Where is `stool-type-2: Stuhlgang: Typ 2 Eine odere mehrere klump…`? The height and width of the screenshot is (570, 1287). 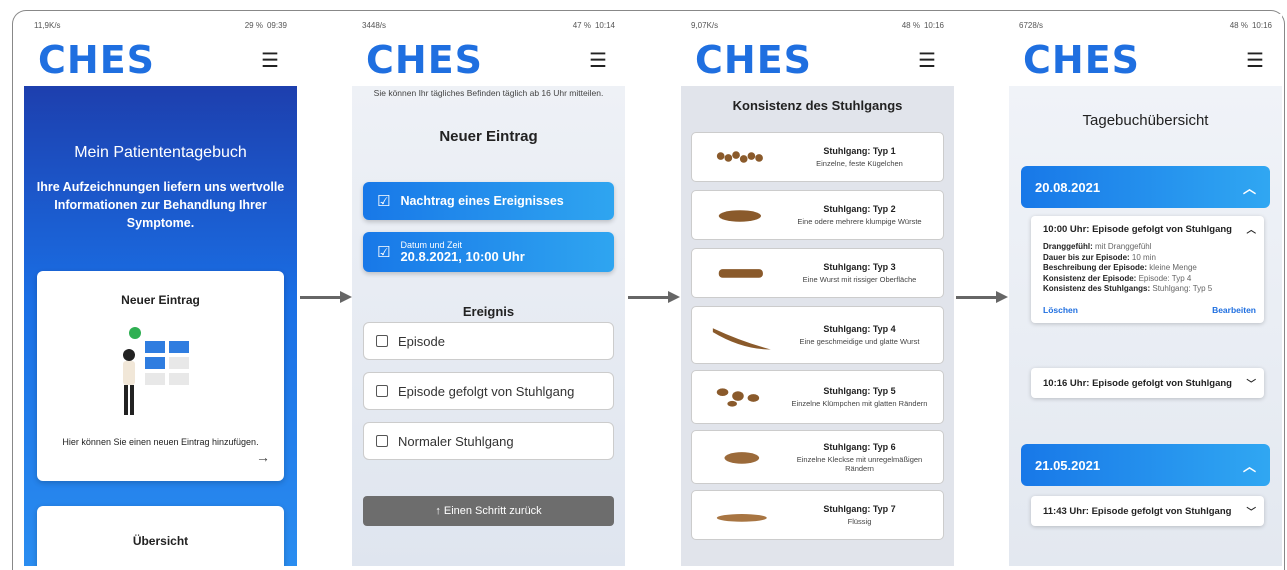
stool-type-2: Stuhlgang: Typ 2 Eine odere mehrere klump… is located at coordinates (817, 215).